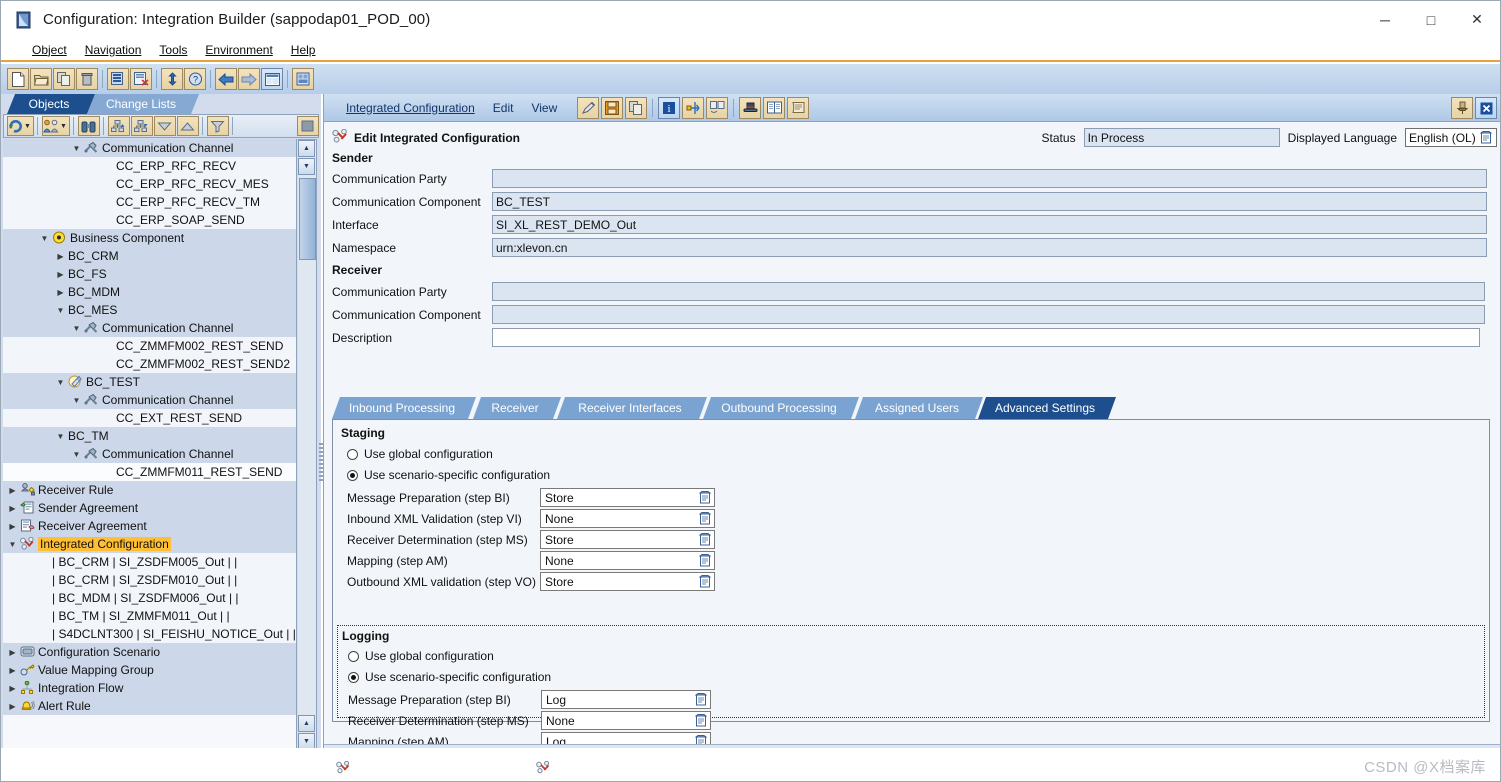  Describe the element at coordinates (781, 408) in the screenshot. I see `tab-outbound-processing: Outbound Processing` at that location.